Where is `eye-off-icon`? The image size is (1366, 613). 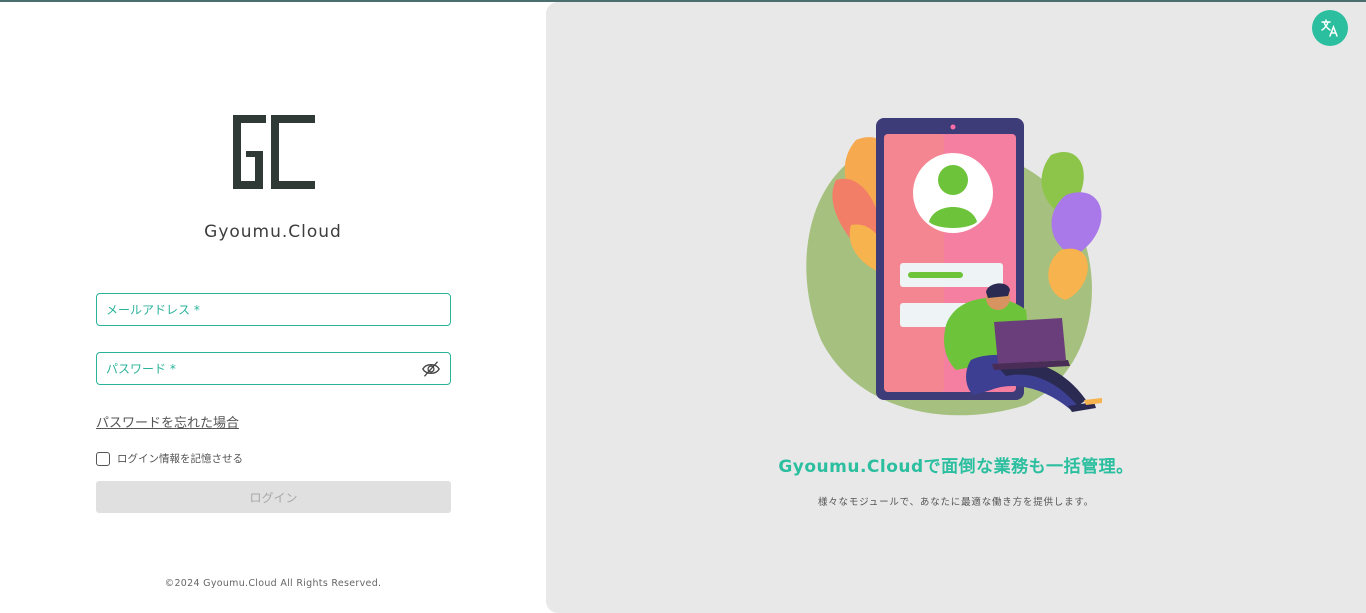
eye-off-icon is located at coordinates (431, 369).